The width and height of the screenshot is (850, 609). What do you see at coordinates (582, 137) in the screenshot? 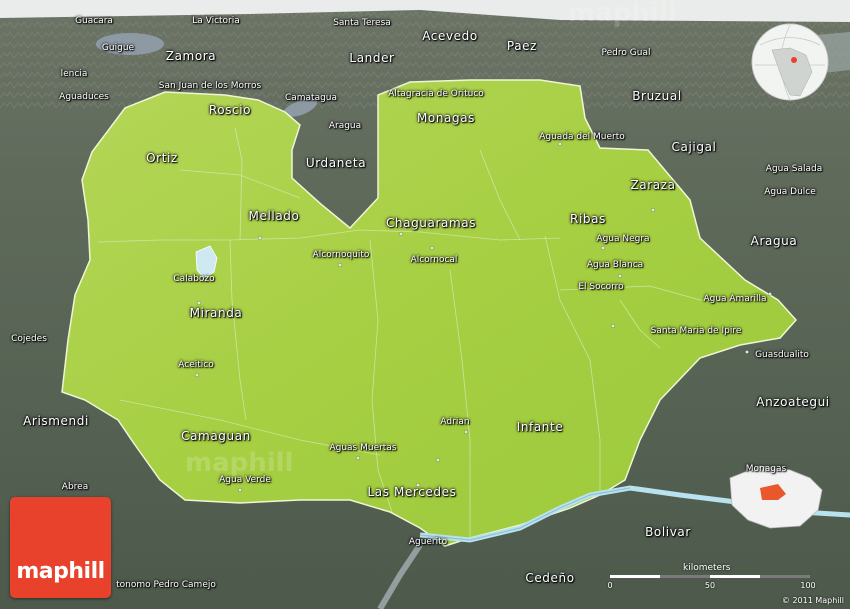
I see `place-aguada-del-muerto: Aguada del Muerto` at bounding box center [582, 137].